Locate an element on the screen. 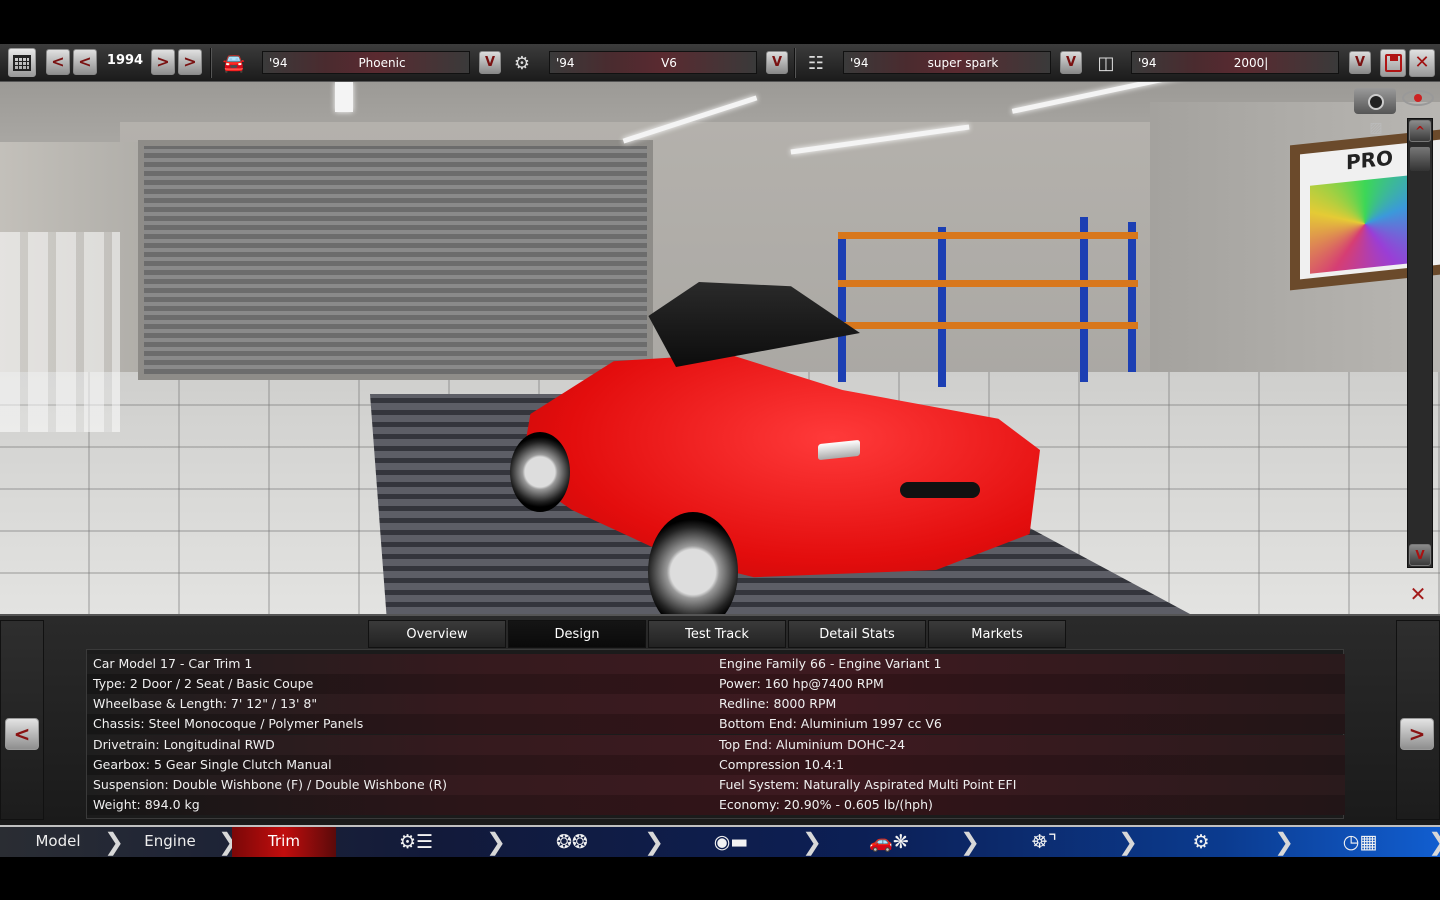 The height and width of the screenshot is (900, 1440). engine-variant-name: super spark is located at coordinates (963, 63).